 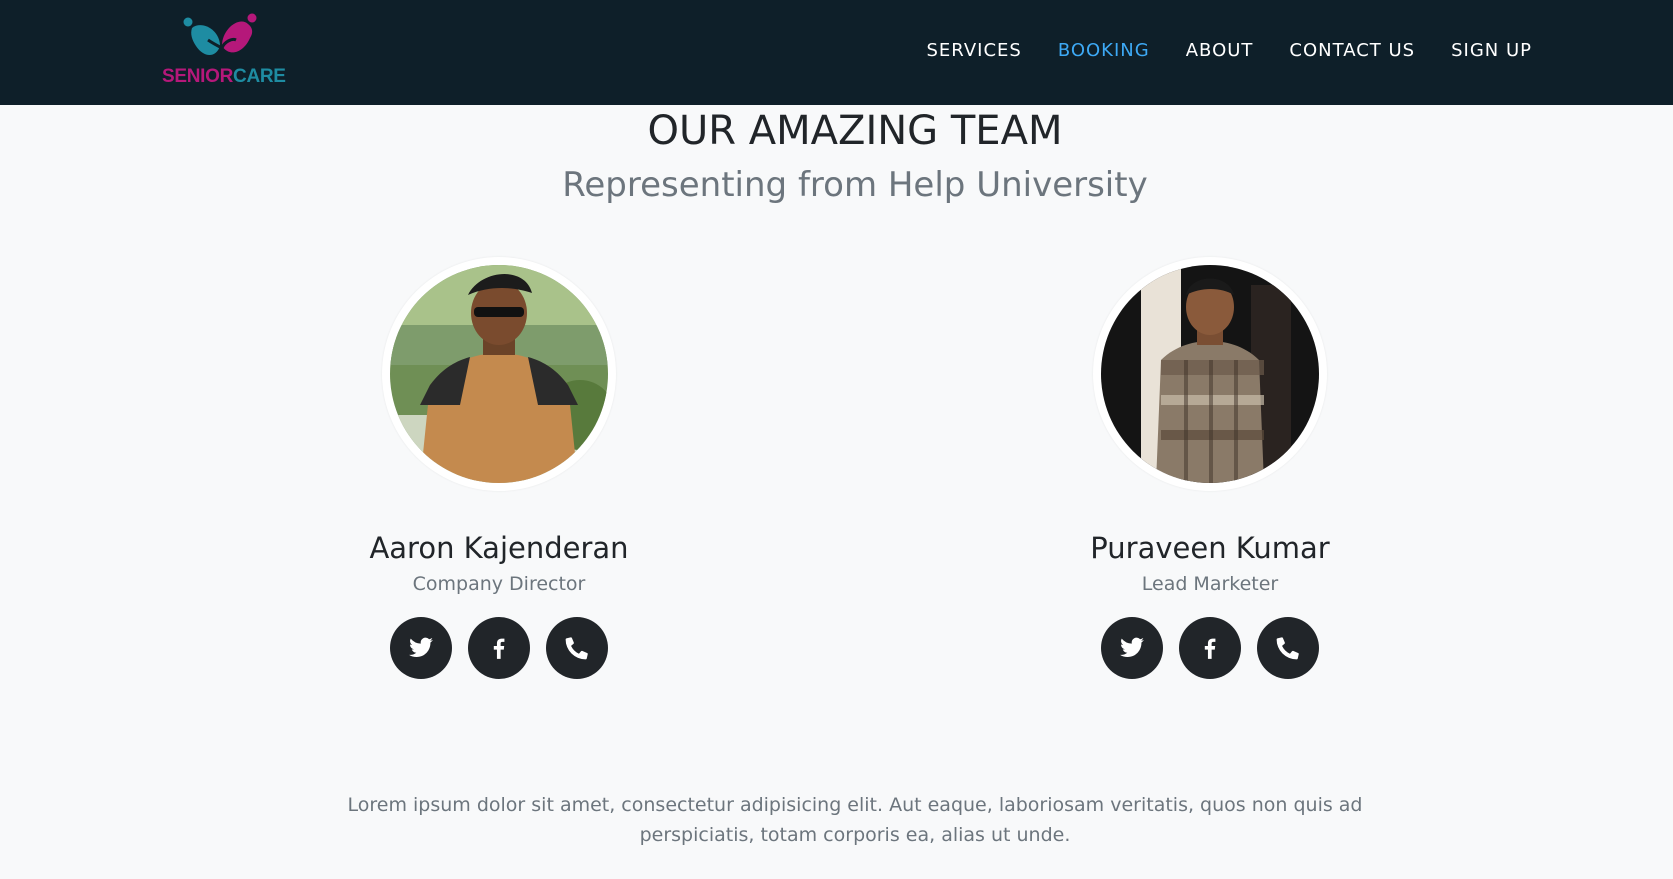 What do you see at coordinates (220, 34) in the screenshot?
I see `heart-logo-icon` at bounding box center [220, 34].